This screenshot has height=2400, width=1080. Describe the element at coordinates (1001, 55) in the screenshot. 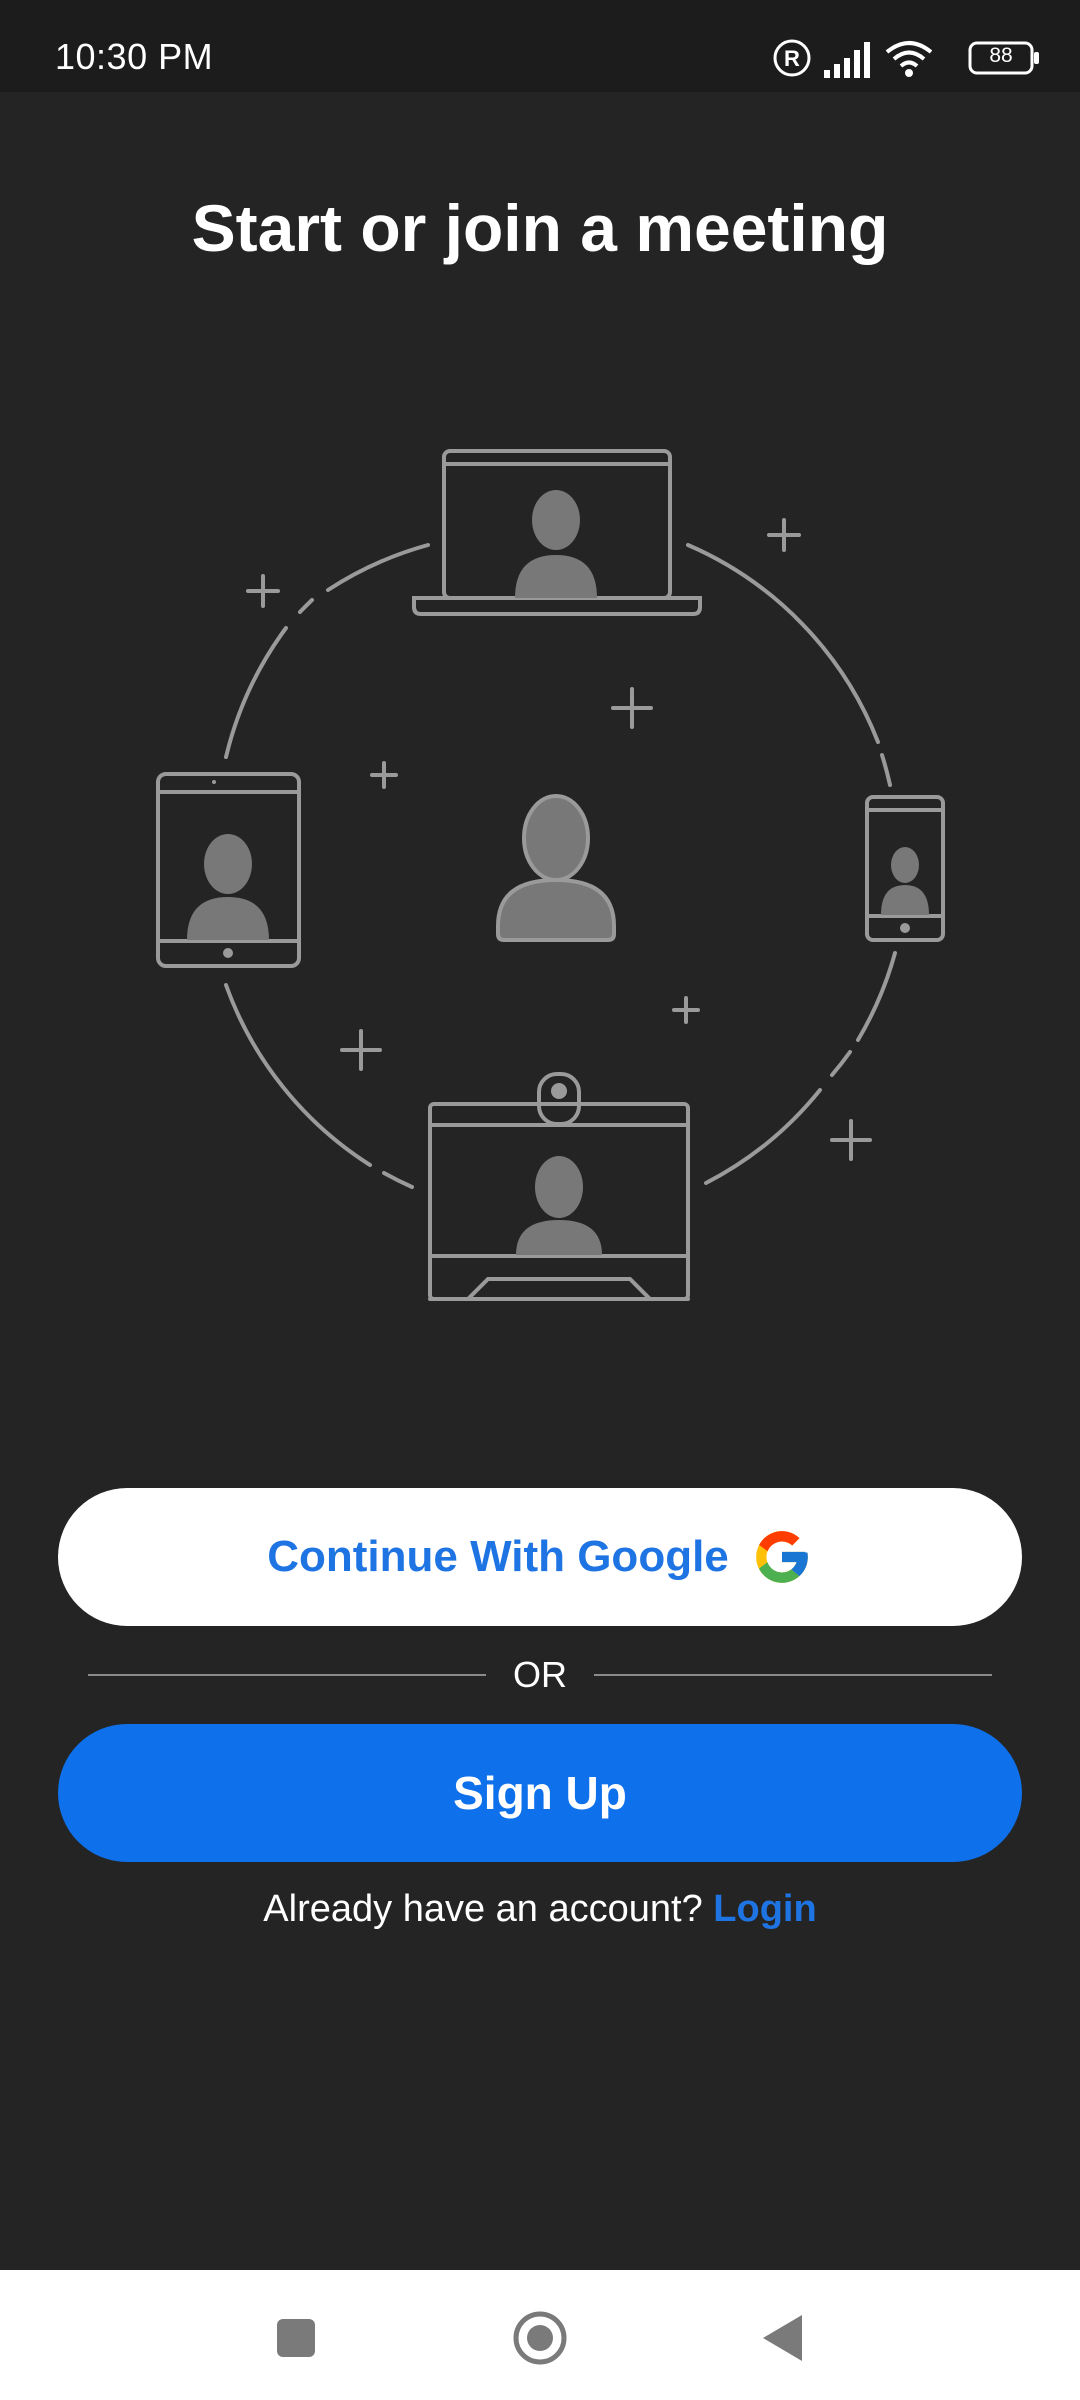

I see `battery-level: 88` at that location.